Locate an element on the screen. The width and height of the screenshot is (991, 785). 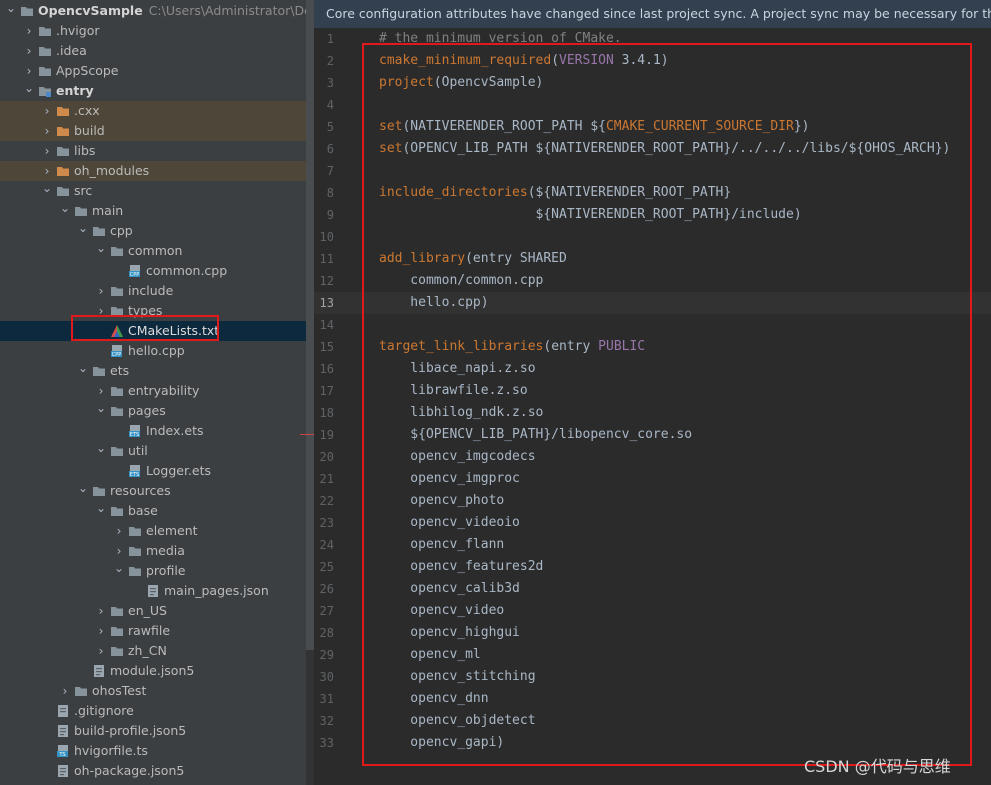
tree-item-label: common is located at coordinates (155, 250).